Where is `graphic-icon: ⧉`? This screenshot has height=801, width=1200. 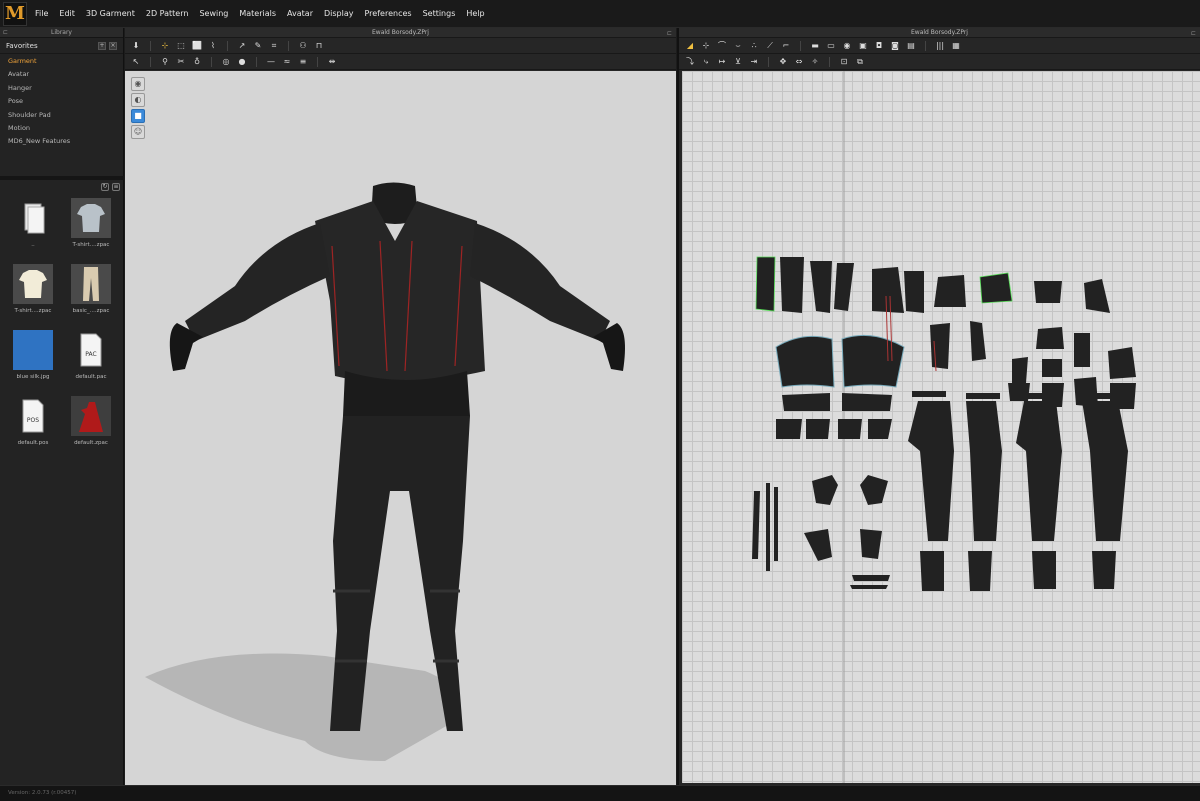 graphic-icon: ⧉ is located at coordinates (860, 62).